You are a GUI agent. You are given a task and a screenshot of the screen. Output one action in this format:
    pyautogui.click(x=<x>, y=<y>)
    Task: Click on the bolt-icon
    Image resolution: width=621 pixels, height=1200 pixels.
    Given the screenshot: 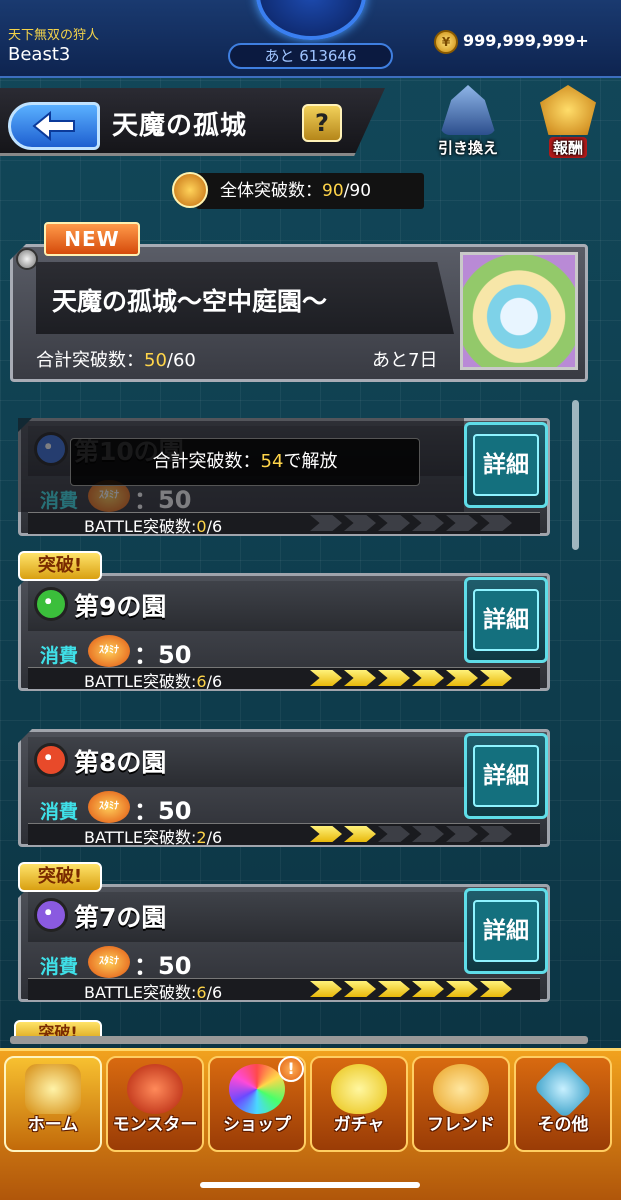 What is the action you would take?
    pyautogui.click(x=27, y=259)
    